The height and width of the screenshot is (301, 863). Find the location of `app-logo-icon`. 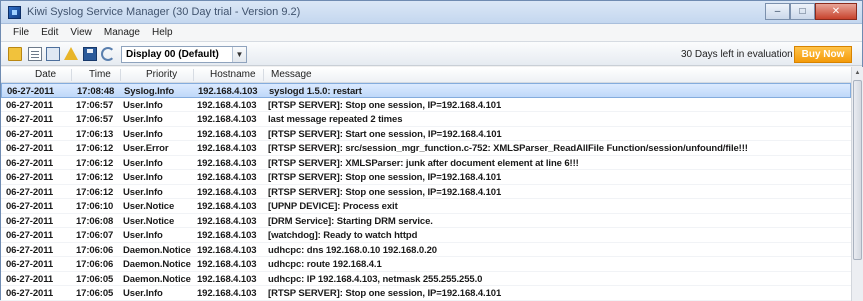

app-logo-icon is located at coordinates (14, 12).